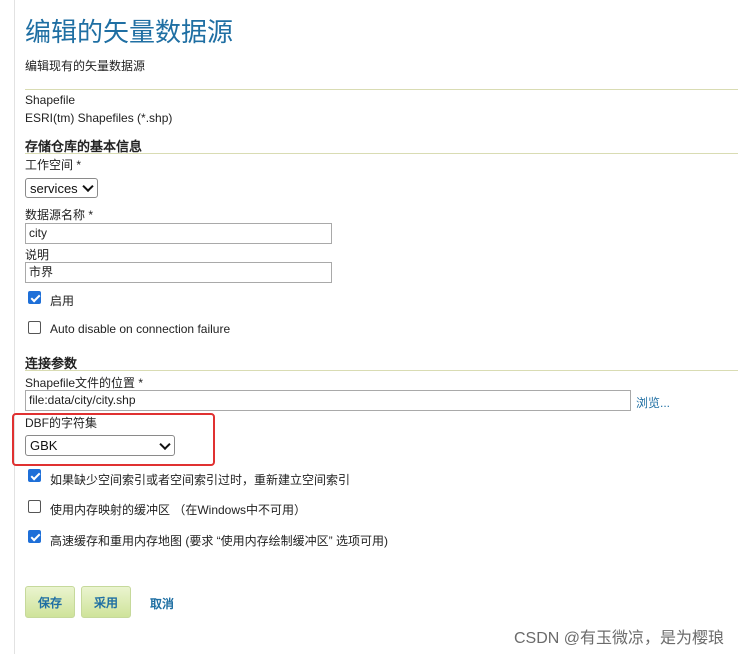 This screenshot has width=738, height=654. What do you see at coordinates (328, 400) in the screenshot?
I see `shapefile-location-input: file:data/city/city.shp` at bounding box center [328, 400].